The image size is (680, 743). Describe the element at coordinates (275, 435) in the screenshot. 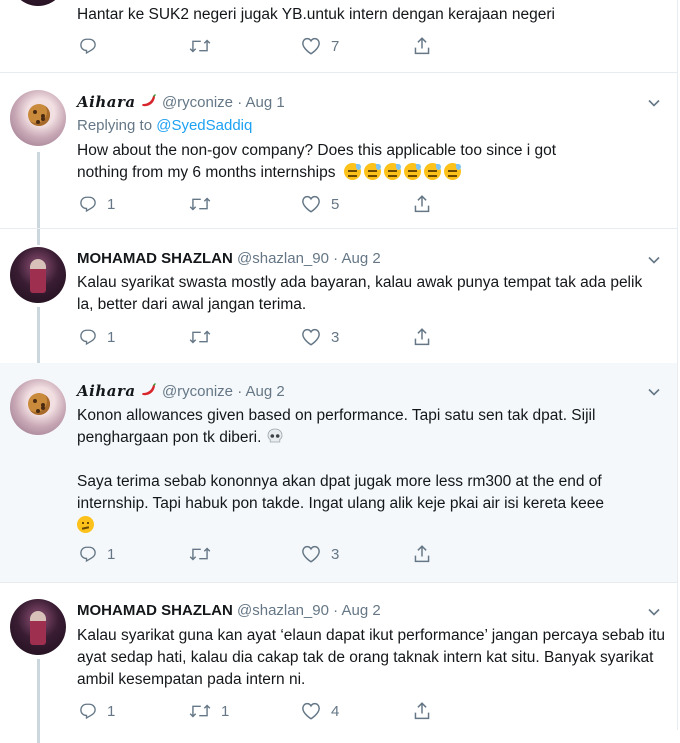

I see `skull-emoji` at that location.